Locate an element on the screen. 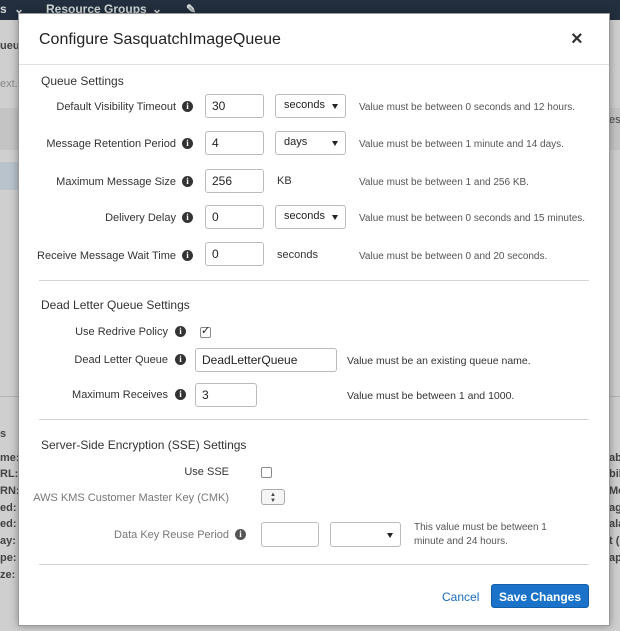 This screenshot has height=631, width=620. background-text: RL: is located at coordinates (9, 474).